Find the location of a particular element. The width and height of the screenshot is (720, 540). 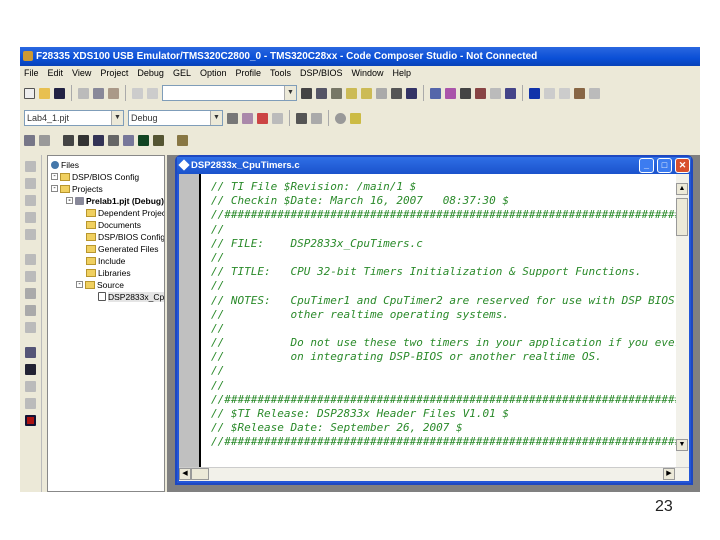

project-combo: Lab4_1.pjt ▼ is located at coordinates (74, 118).